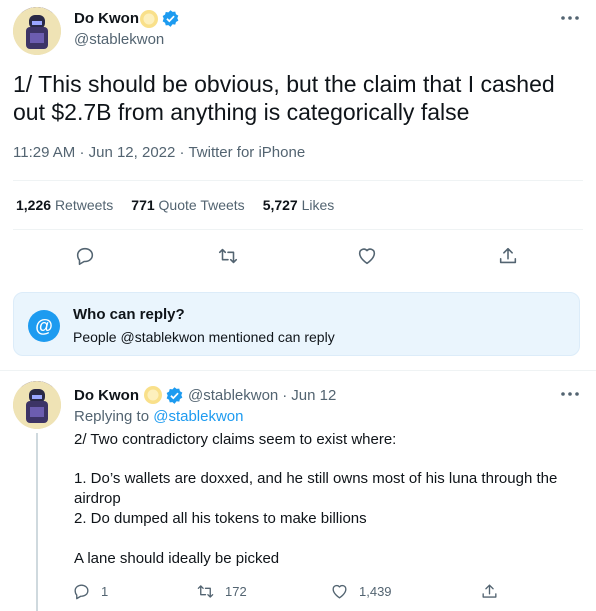 The image size is (596, 611). I want to click on reply-author-name: Do Kwon, so click(106, 395).